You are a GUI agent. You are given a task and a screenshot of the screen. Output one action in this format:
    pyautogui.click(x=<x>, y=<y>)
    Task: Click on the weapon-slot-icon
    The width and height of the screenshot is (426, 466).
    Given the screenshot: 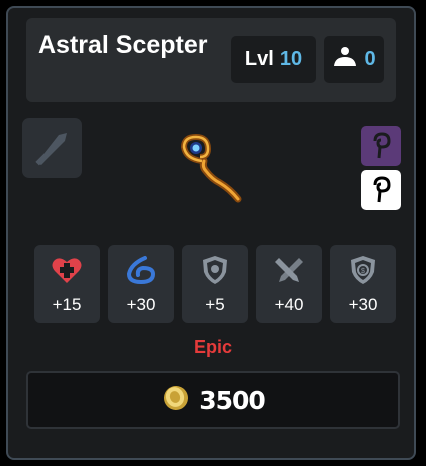 What is the action you would take?
    pyautogui.click(x=52, y=148)
    